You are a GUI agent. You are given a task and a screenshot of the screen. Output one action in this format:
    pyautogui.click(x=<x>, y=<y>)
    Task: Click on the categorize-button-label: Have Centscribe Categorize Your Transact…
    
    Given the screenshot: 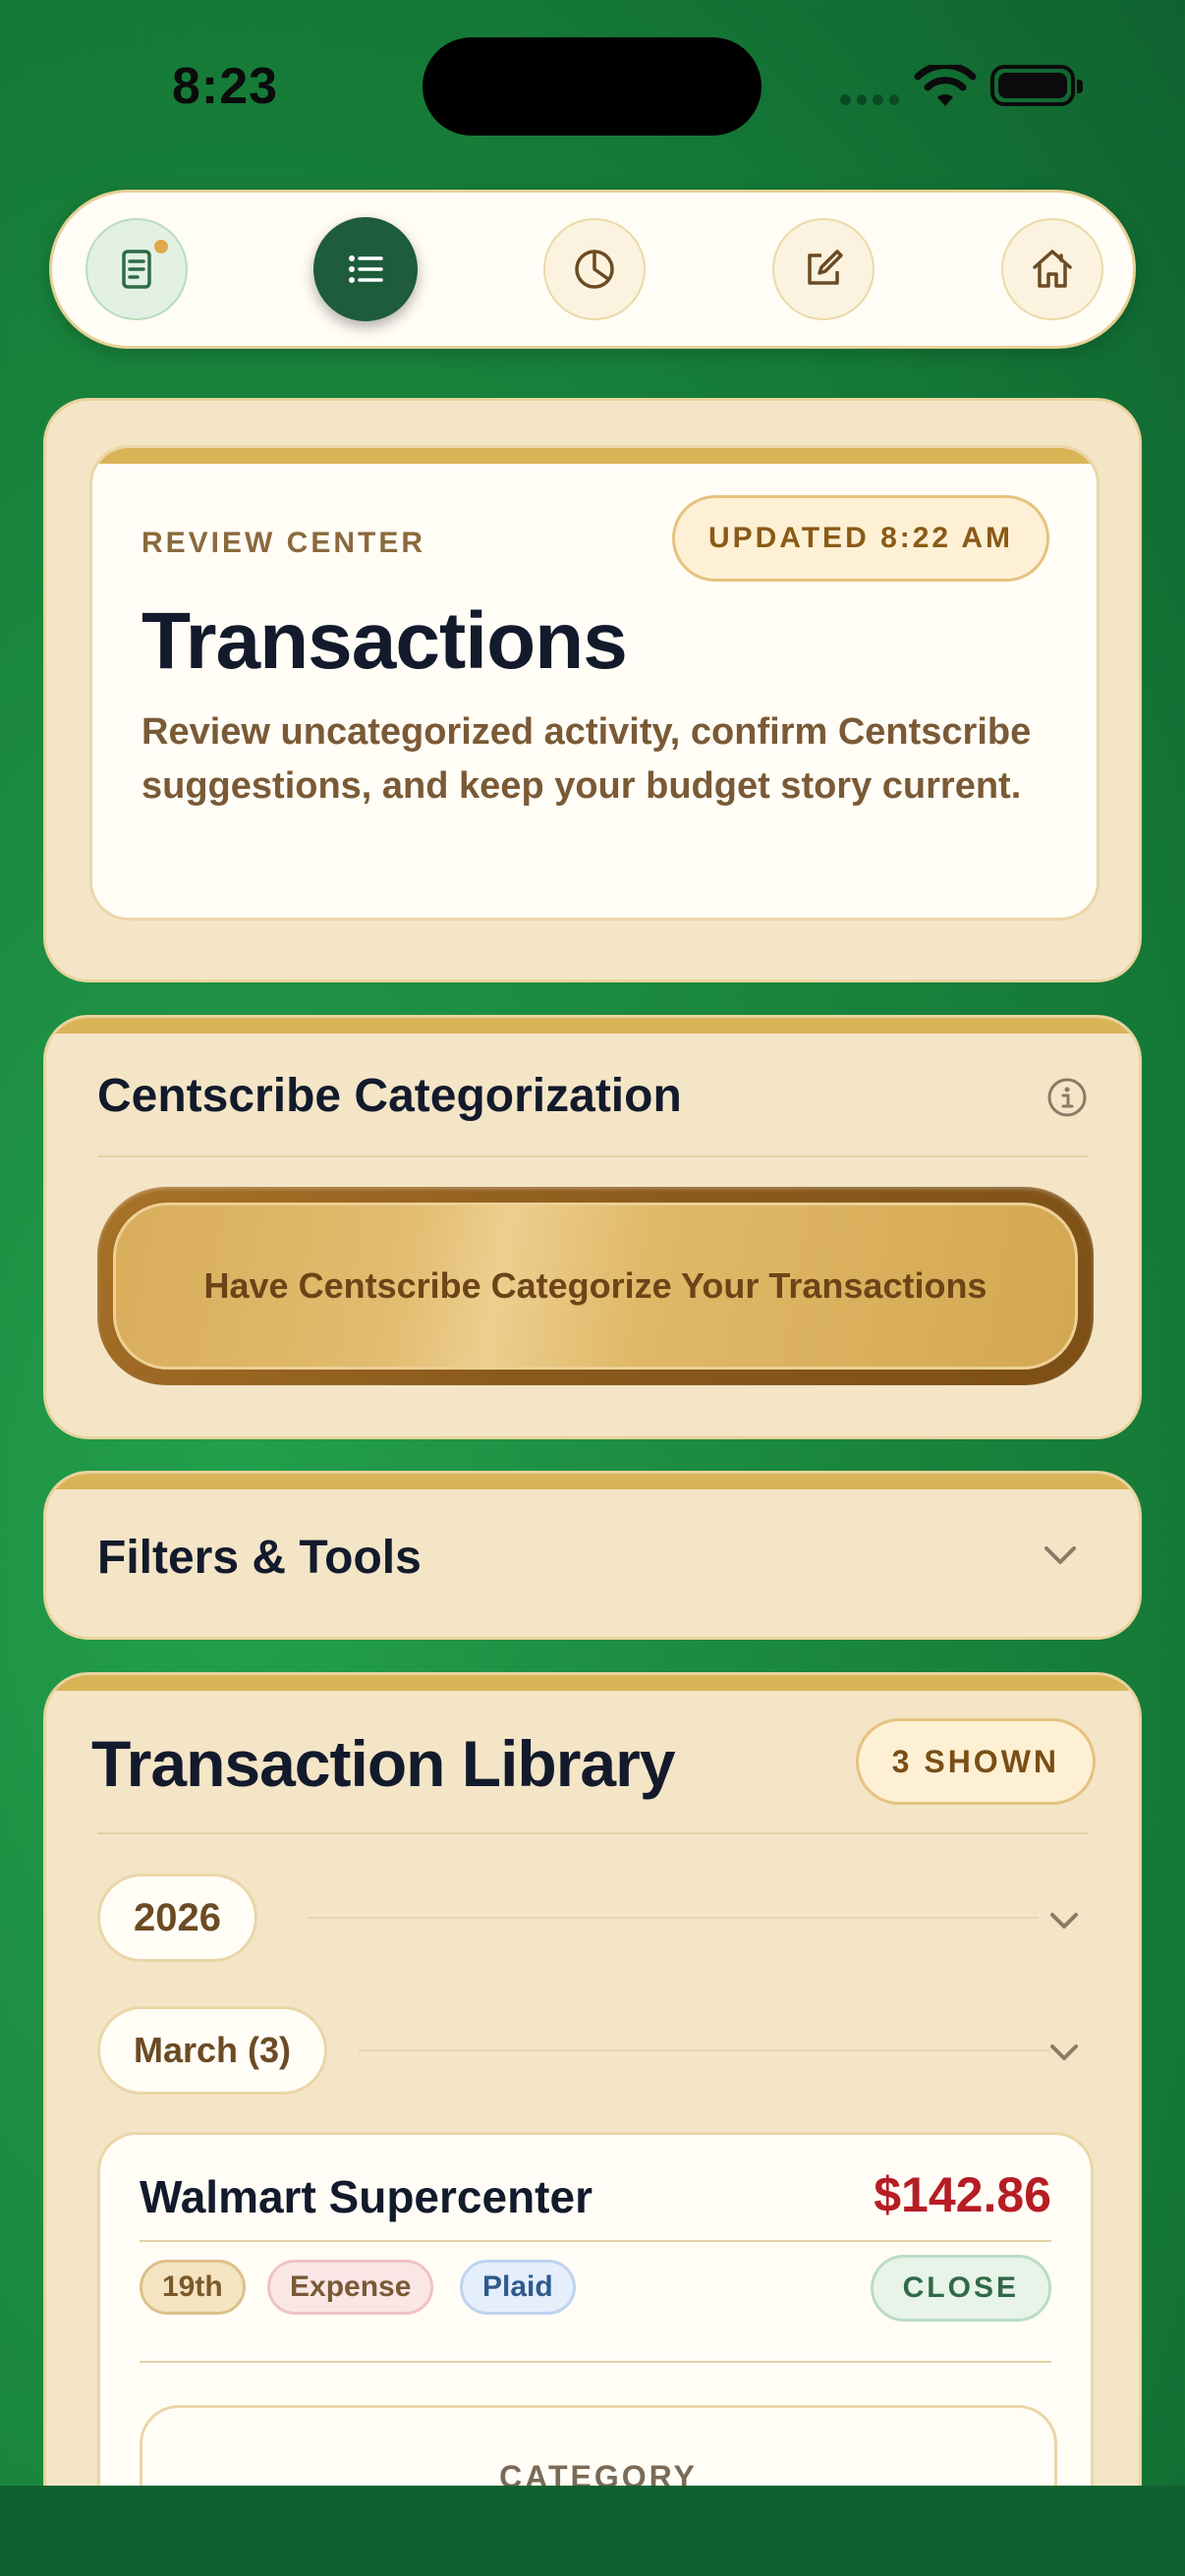 What is the action you would take?
    pyautogui.click(x=596, y=1286)
    